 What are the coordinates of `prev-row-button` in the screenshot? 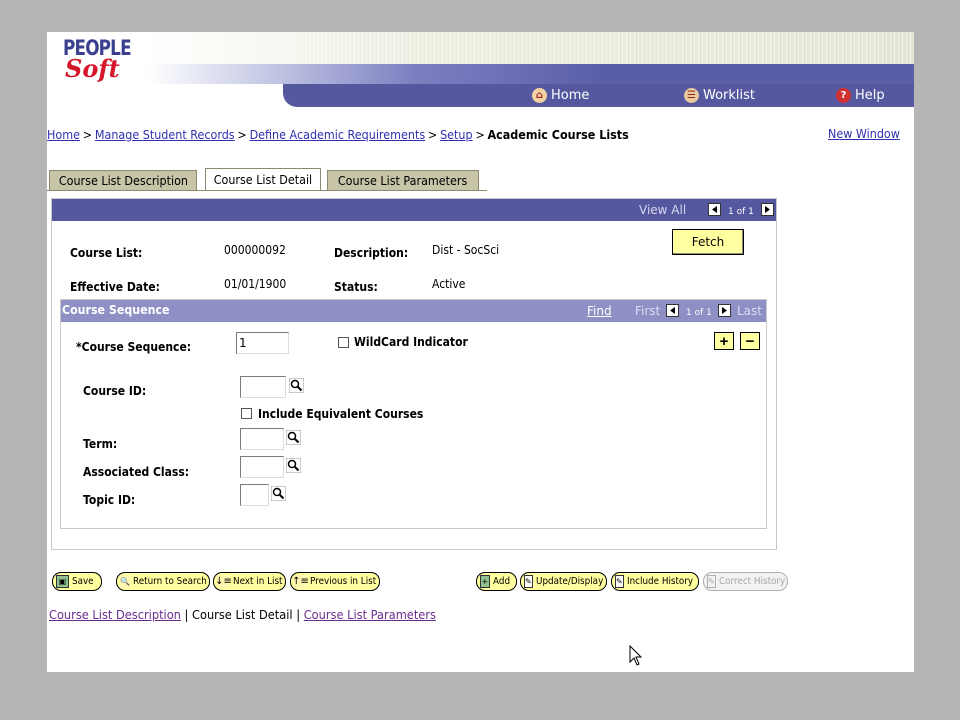 It's located at (714, 209).